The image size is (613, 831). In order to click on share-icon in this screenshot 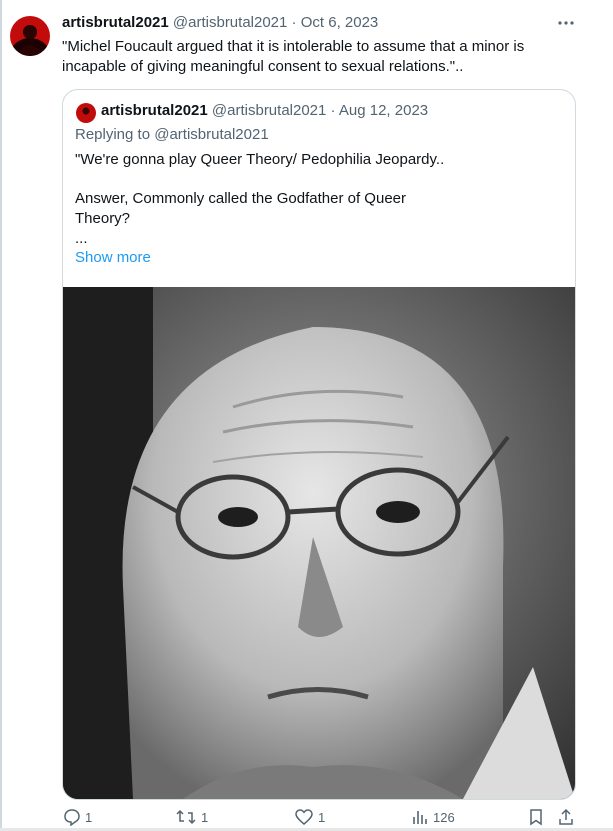, I will do `click(566, 816)`.